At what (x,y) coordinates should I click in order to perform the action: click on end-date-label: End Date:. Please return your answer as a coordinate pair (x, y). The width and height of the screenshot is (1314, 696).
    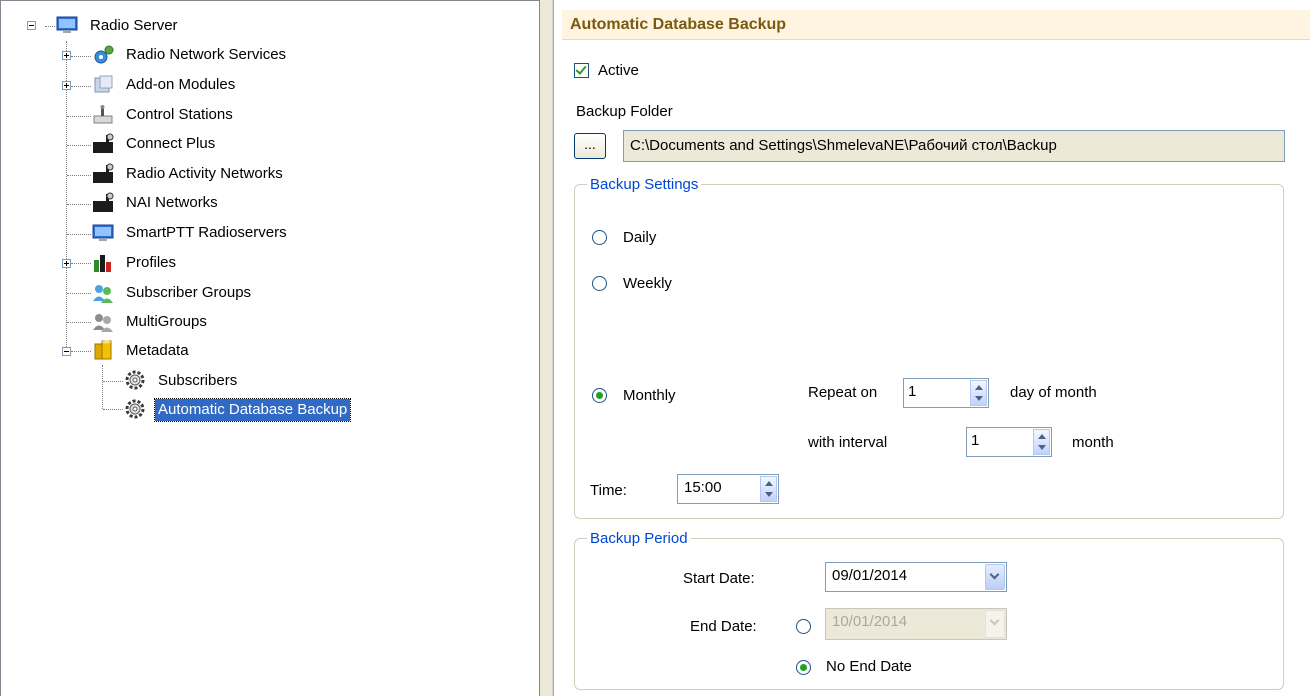
    Looking at the image, I should click on (723, 626).